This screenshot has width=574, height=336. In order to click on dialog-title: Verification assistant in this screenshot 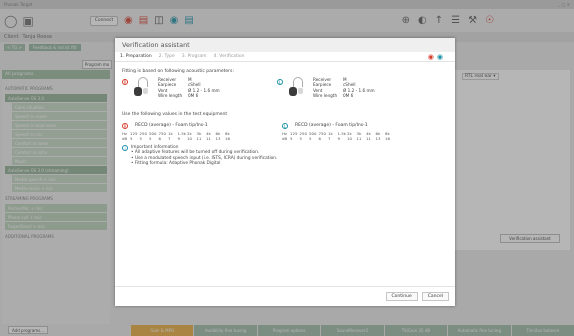, I will do `click(285, 45)`.